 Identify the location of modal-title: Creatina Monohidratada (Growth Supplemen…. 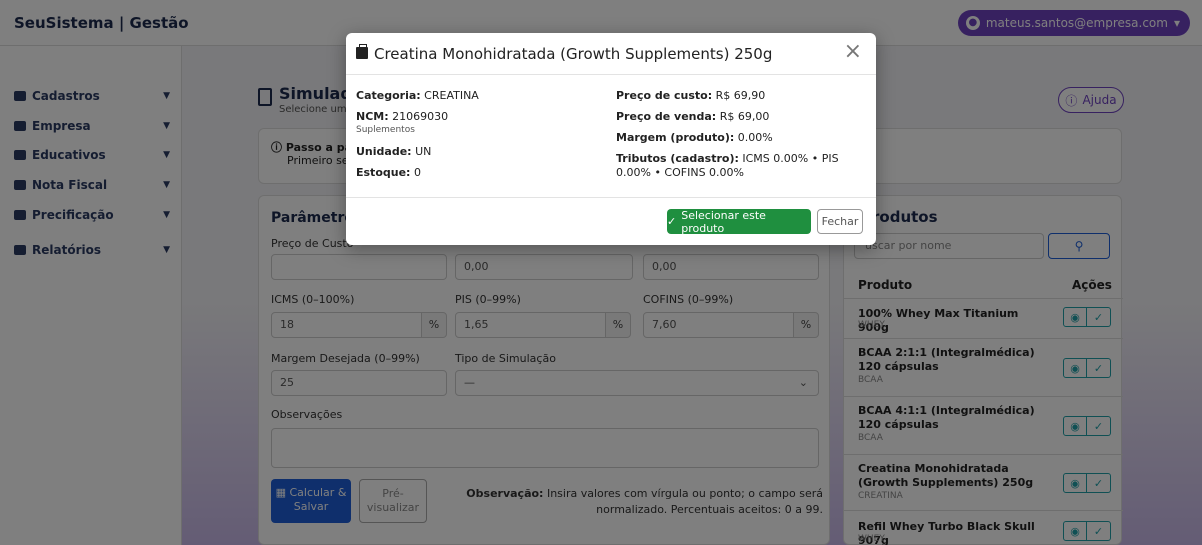
(573, 54).